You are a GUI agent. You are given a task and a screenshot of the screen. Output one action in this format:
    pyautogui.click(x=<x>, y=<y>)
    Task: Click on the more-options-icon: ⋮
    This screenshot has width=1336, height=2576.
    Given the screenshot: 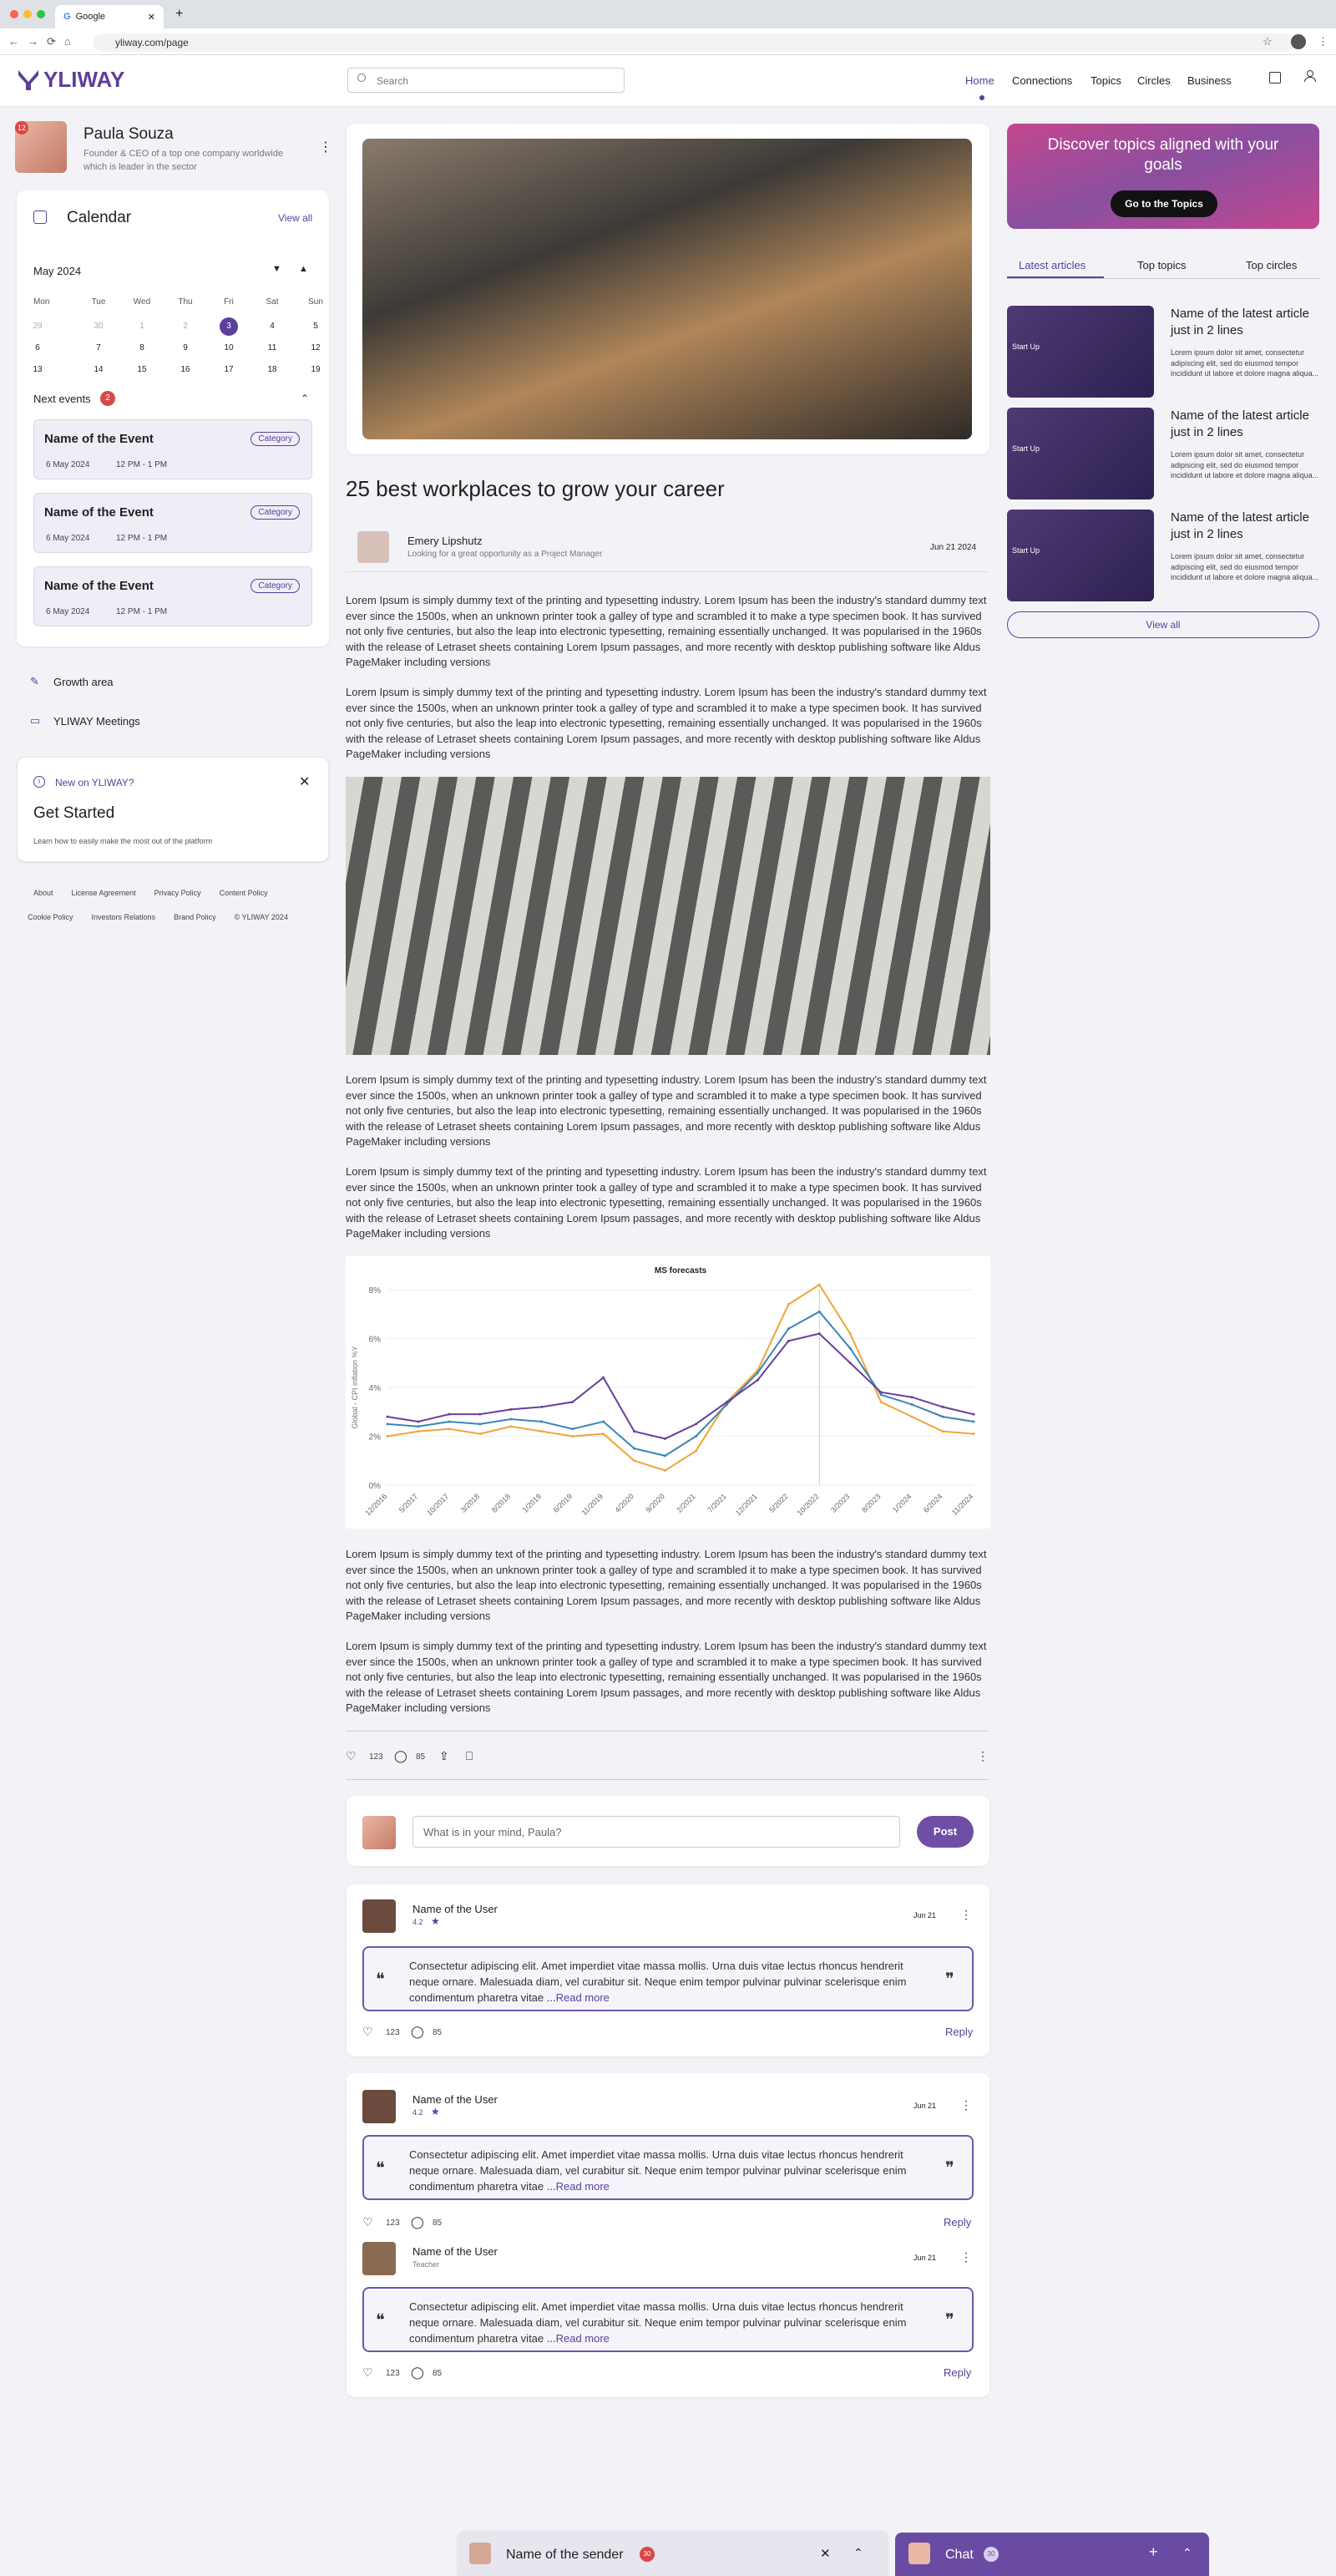 What is the action you would take?
    pyautogui.click(x=983, y=1756)
    